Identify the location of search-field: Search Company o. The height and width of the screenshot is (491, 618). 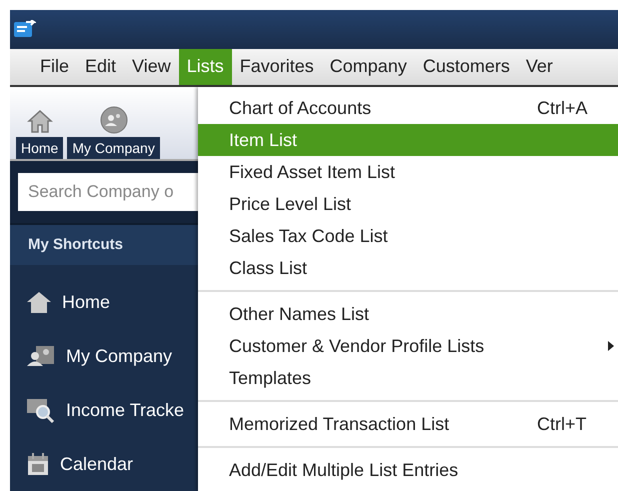
(109, 192).